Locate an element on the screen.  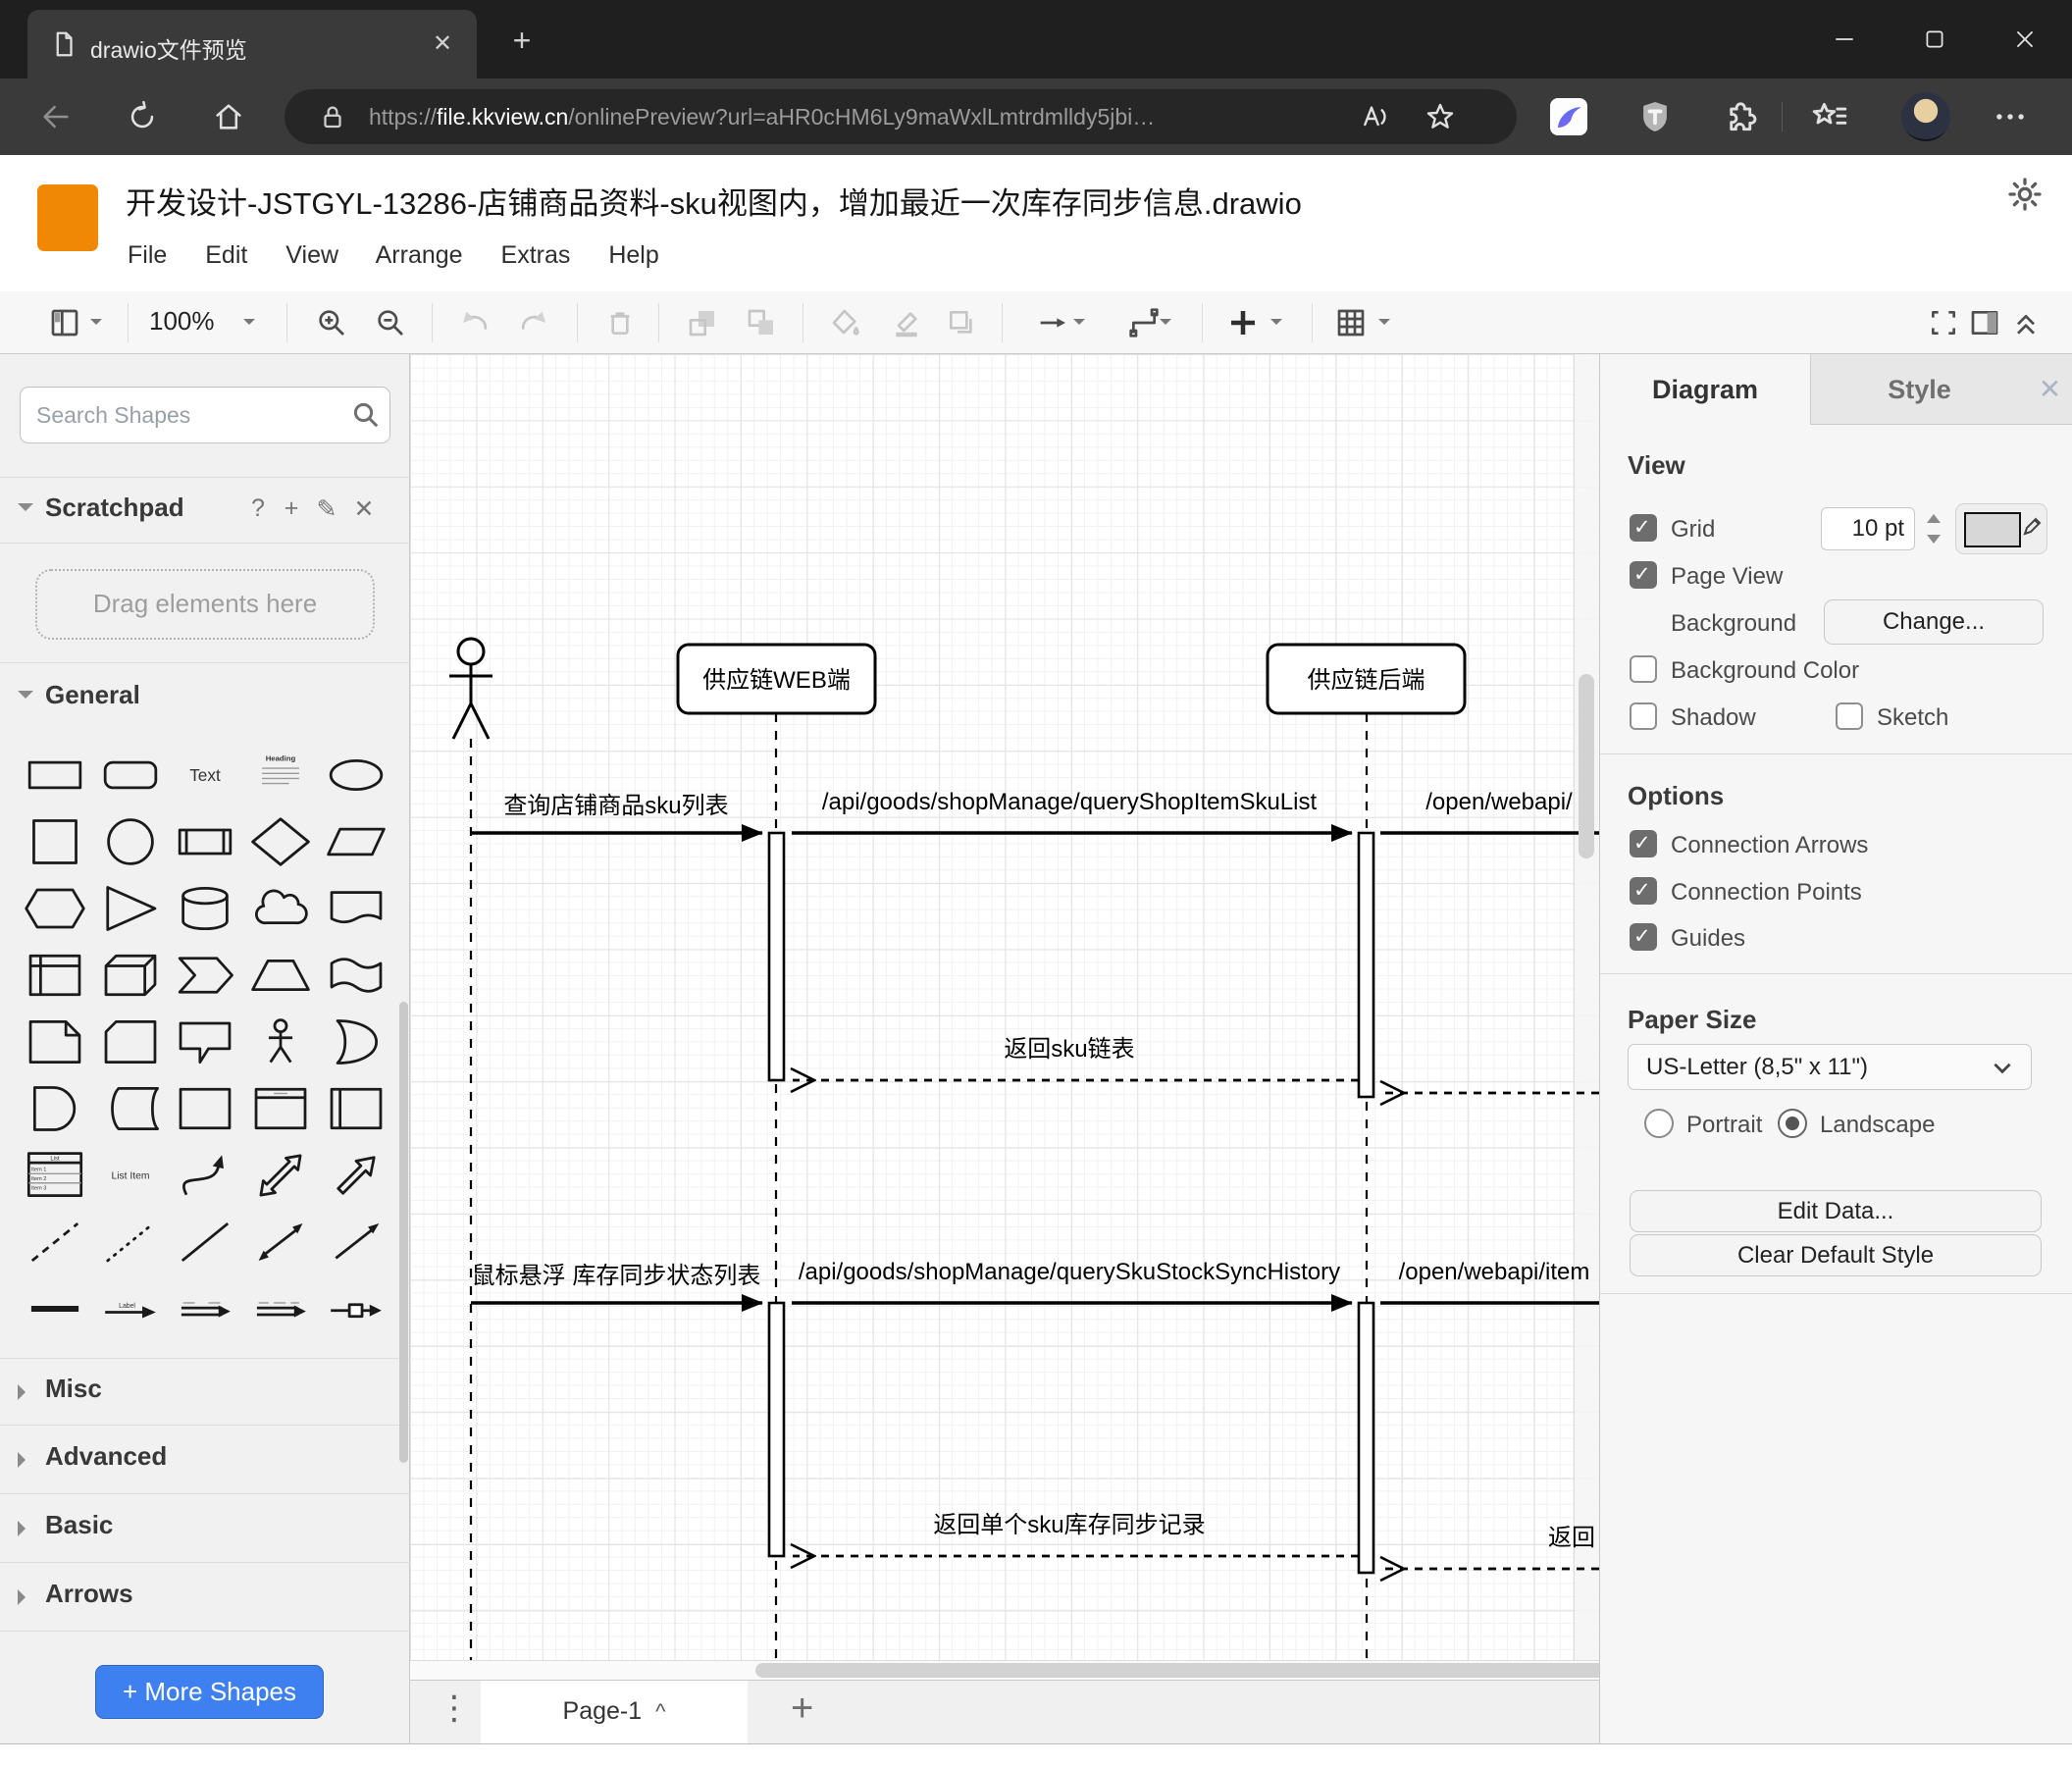
shape-callout is located at coordinates (205, 1042).